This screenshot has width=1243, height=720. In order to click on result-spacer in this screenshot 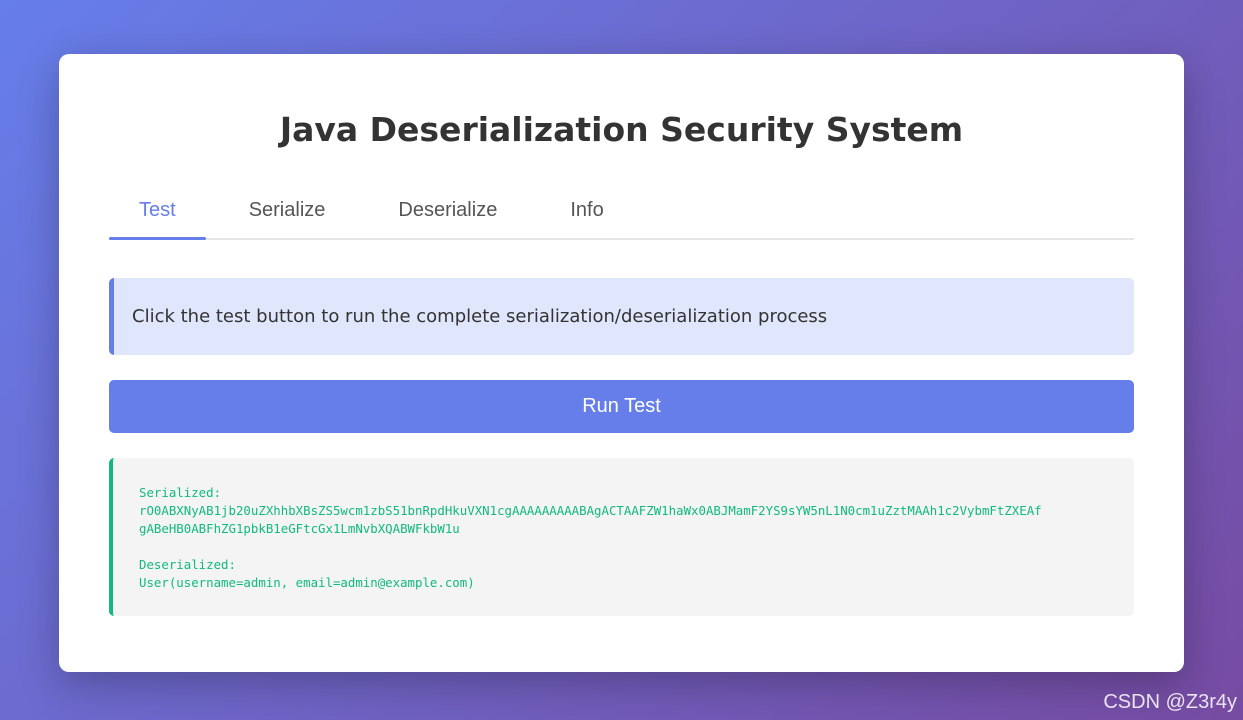, I will do `click(623, 547)`.